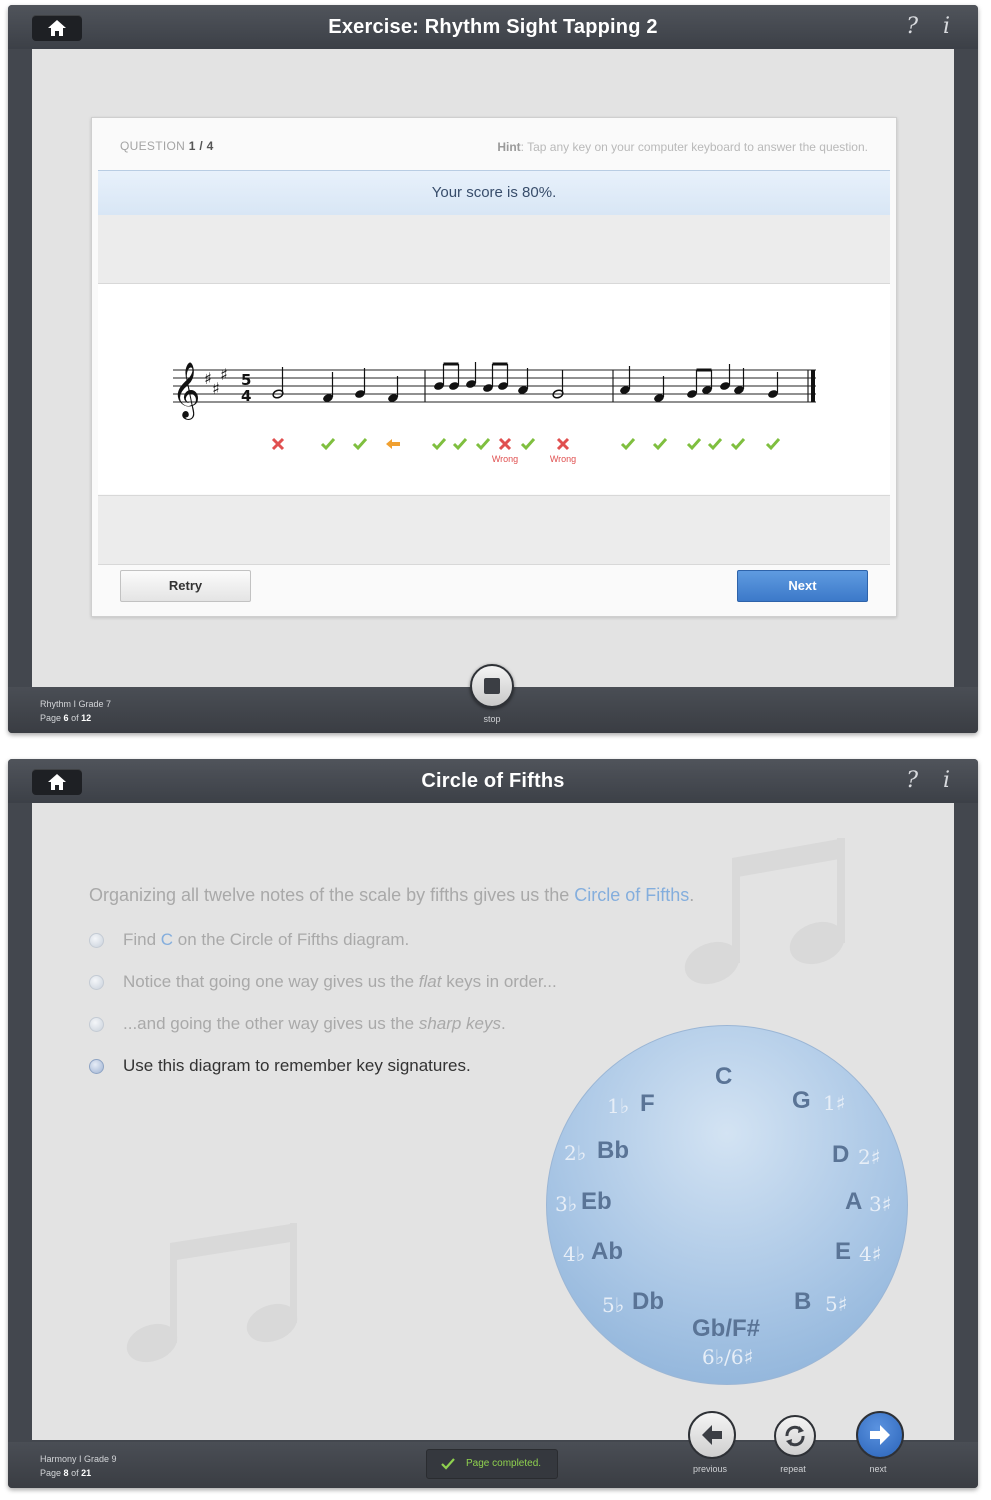  I want to click on stop-label: stop, so click(492, 719).